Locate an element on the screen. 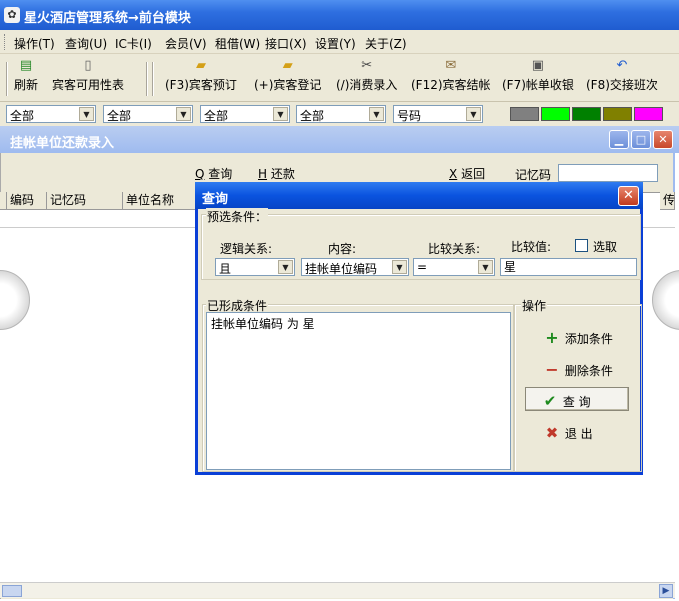 The image size is (679, 601). refresh-icon: ▤ is located at coordinates (26, 65).